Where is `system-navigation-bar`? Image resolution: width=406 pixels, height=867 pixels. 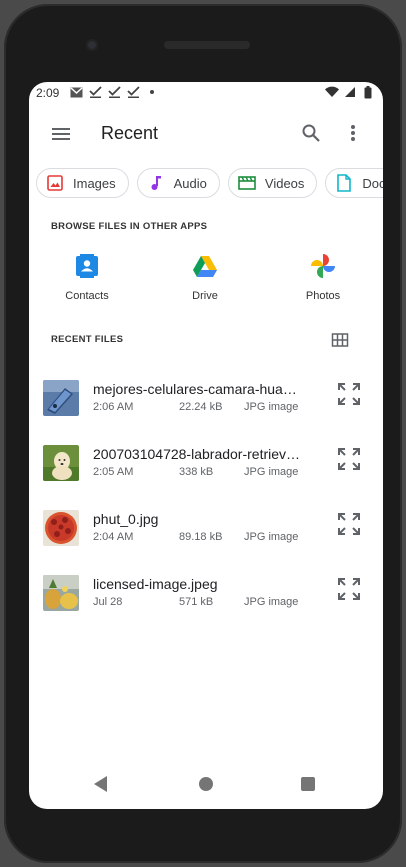
system-navigation-bar is located at coordinates (206, 785).